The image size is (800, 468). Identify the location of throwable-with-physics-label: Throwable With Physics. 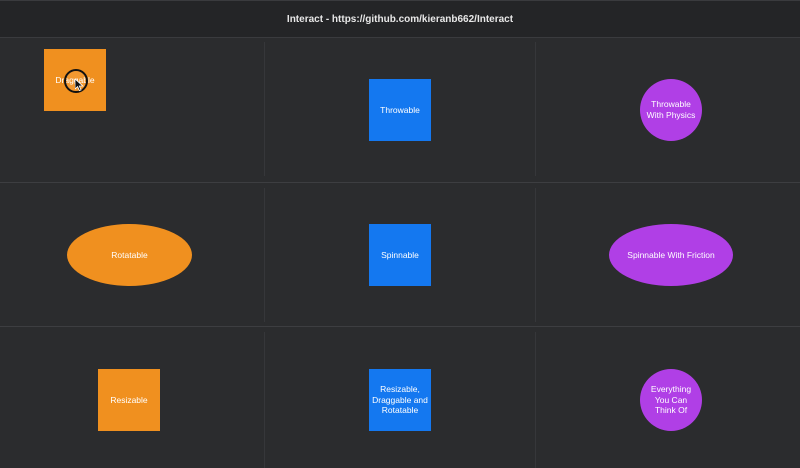
(671, 109).